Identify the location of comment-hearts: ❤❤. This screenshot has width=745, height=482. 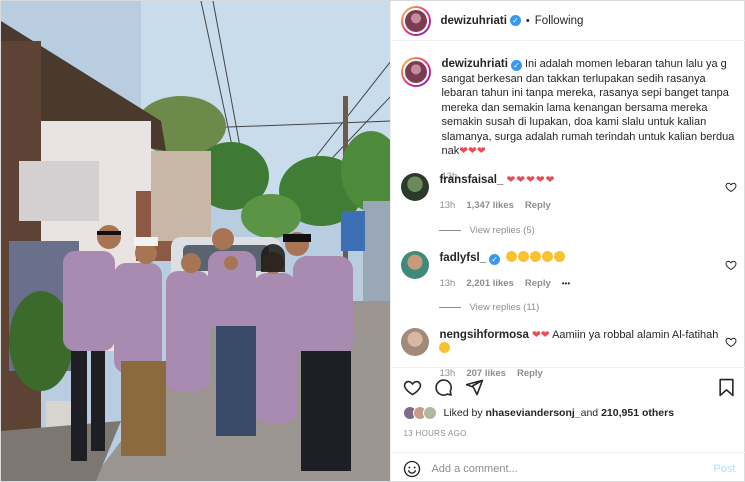
(541, 335).